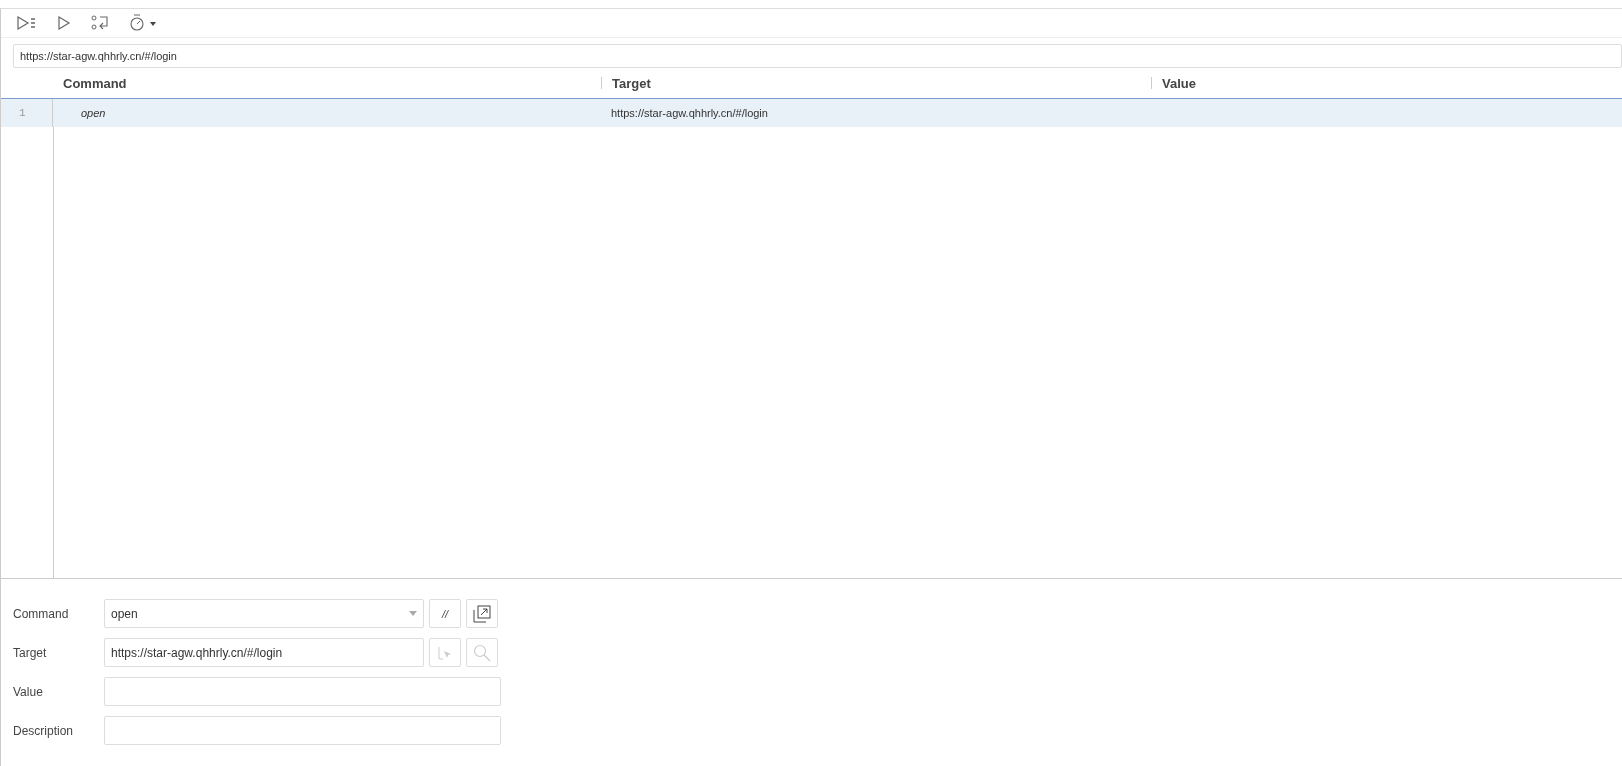 The height and width of the screenshot is (766, 1622). What do you see at coordinates (44, 730) in the screenshot?
I see `field-label: Description` at bounding box center [44, 730].